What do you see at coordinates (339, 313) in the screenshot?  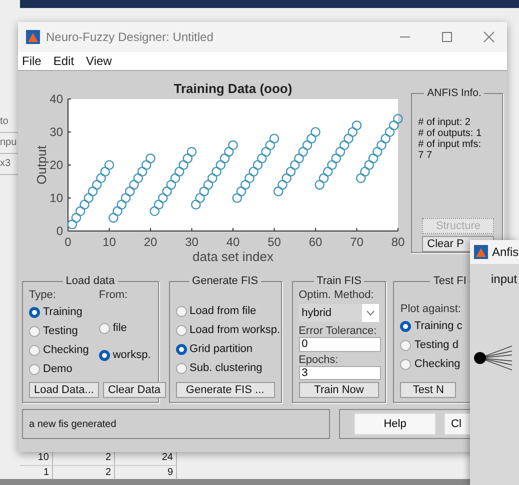 I see `method-dropdown: hybrid` at bounding box center [339, 313].